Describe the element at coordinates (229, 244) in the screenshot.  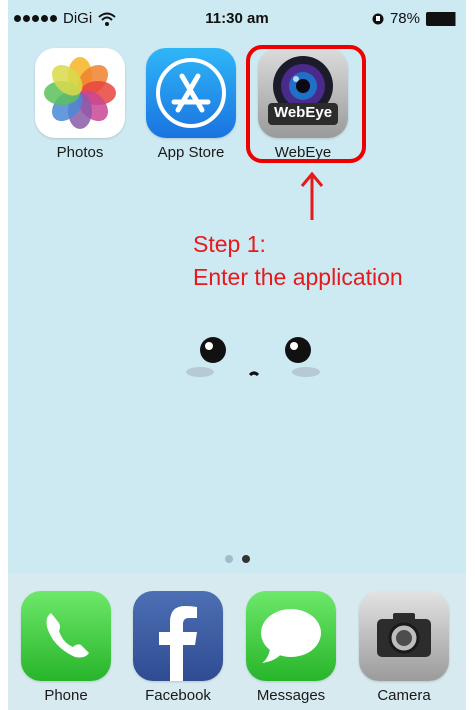
I see `step-title: Step 1:` at that location.